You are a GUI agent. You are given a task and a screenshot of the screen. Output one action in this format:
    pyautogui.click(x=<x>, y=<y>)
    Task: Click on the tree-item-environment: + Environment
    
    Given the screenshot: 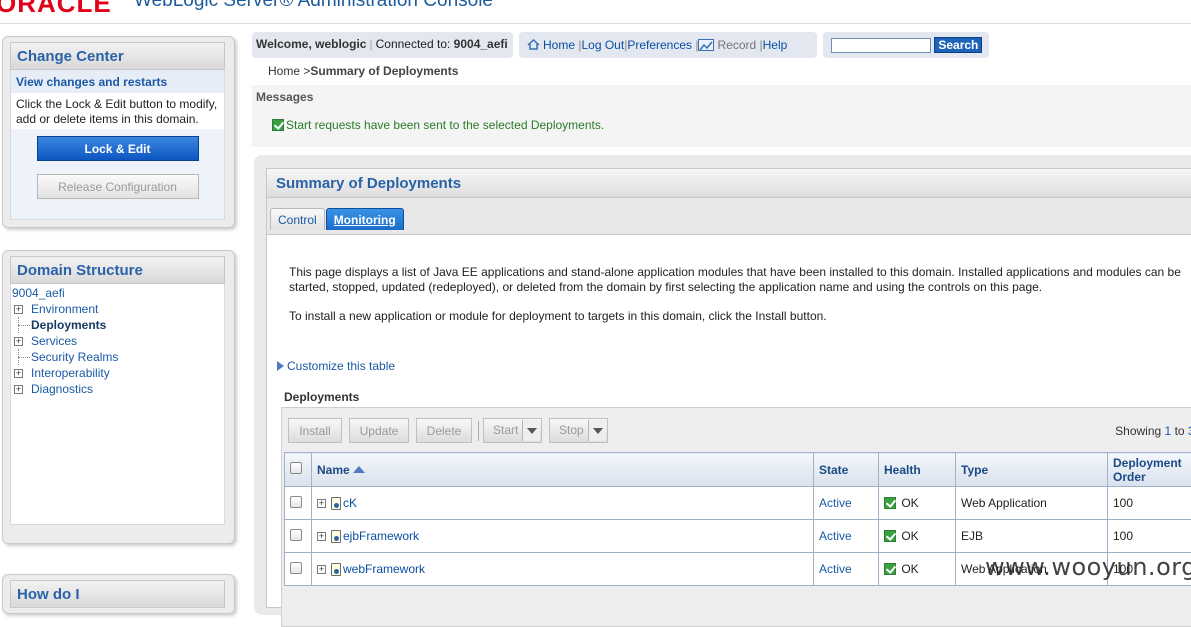 What is the action you would take?
    pyautogui.click(x=117, y=309)
    